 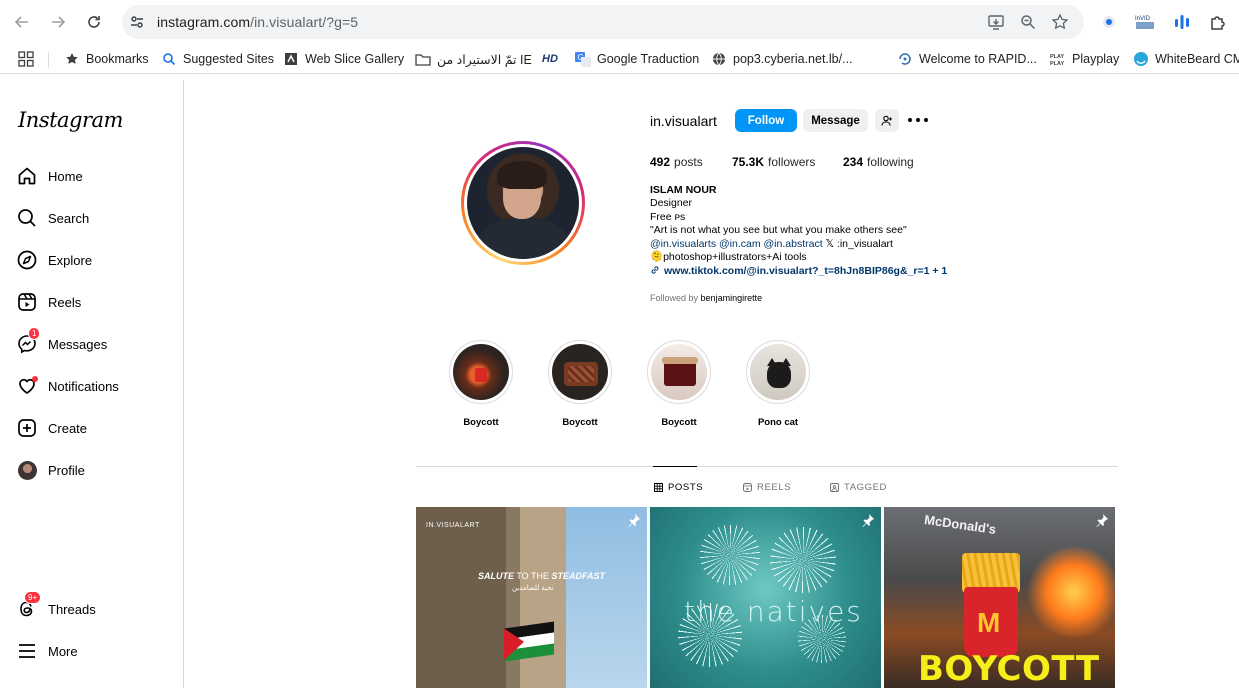 I want to click on svg-text: InVID, so click(x=1143, y=19).